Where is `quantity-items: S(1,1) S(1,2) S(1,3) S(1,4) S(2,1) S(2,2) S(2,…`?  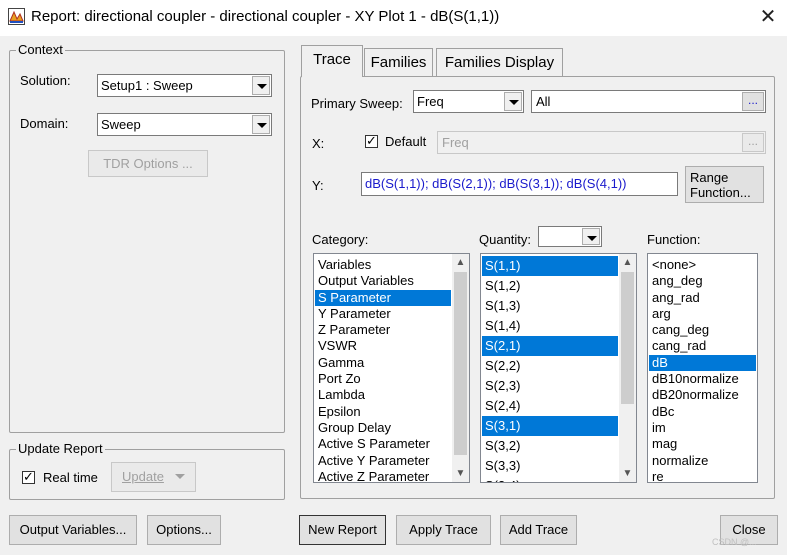 quantity-items: S(1,1) S(1,2) S(1,3) S(1,4) S(2,1) S(2,2) S(2,… is located at coordinates (550, 369).